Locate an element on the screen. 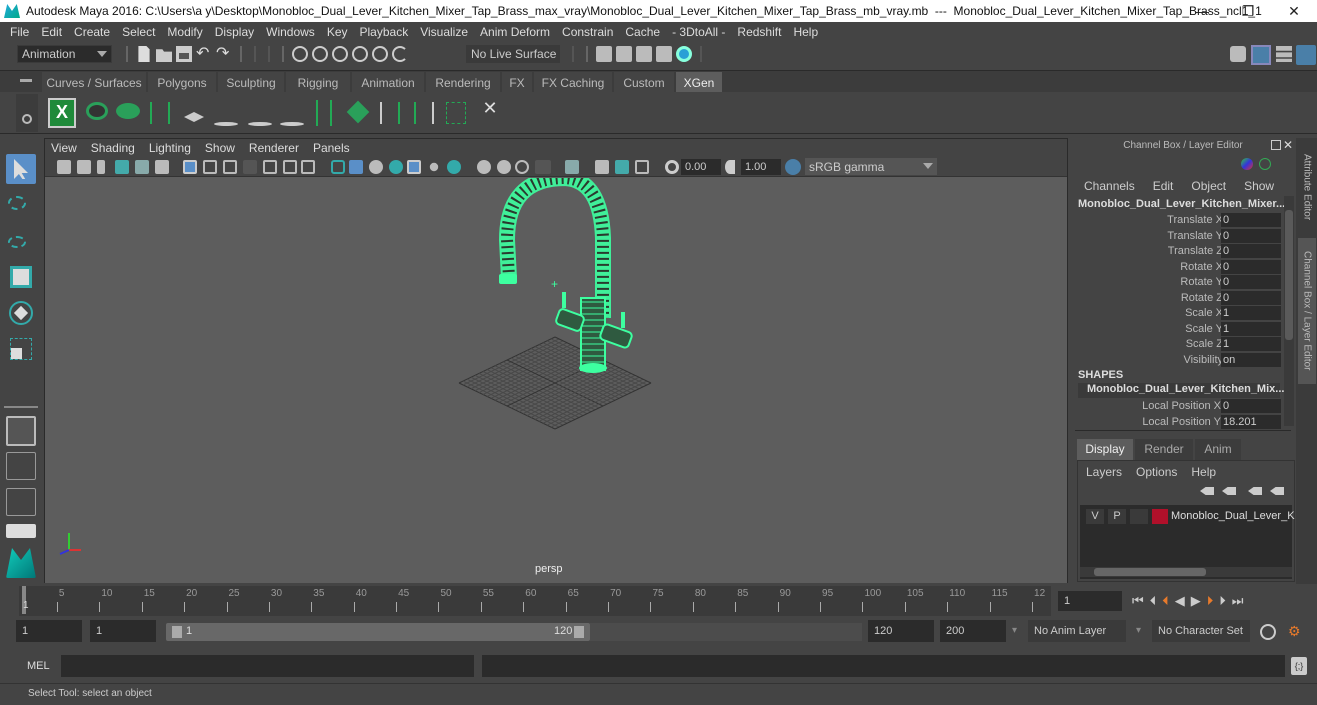 This screenshot has width=1317, height=705. image-plane-icon is located at coordinates (122, 167).